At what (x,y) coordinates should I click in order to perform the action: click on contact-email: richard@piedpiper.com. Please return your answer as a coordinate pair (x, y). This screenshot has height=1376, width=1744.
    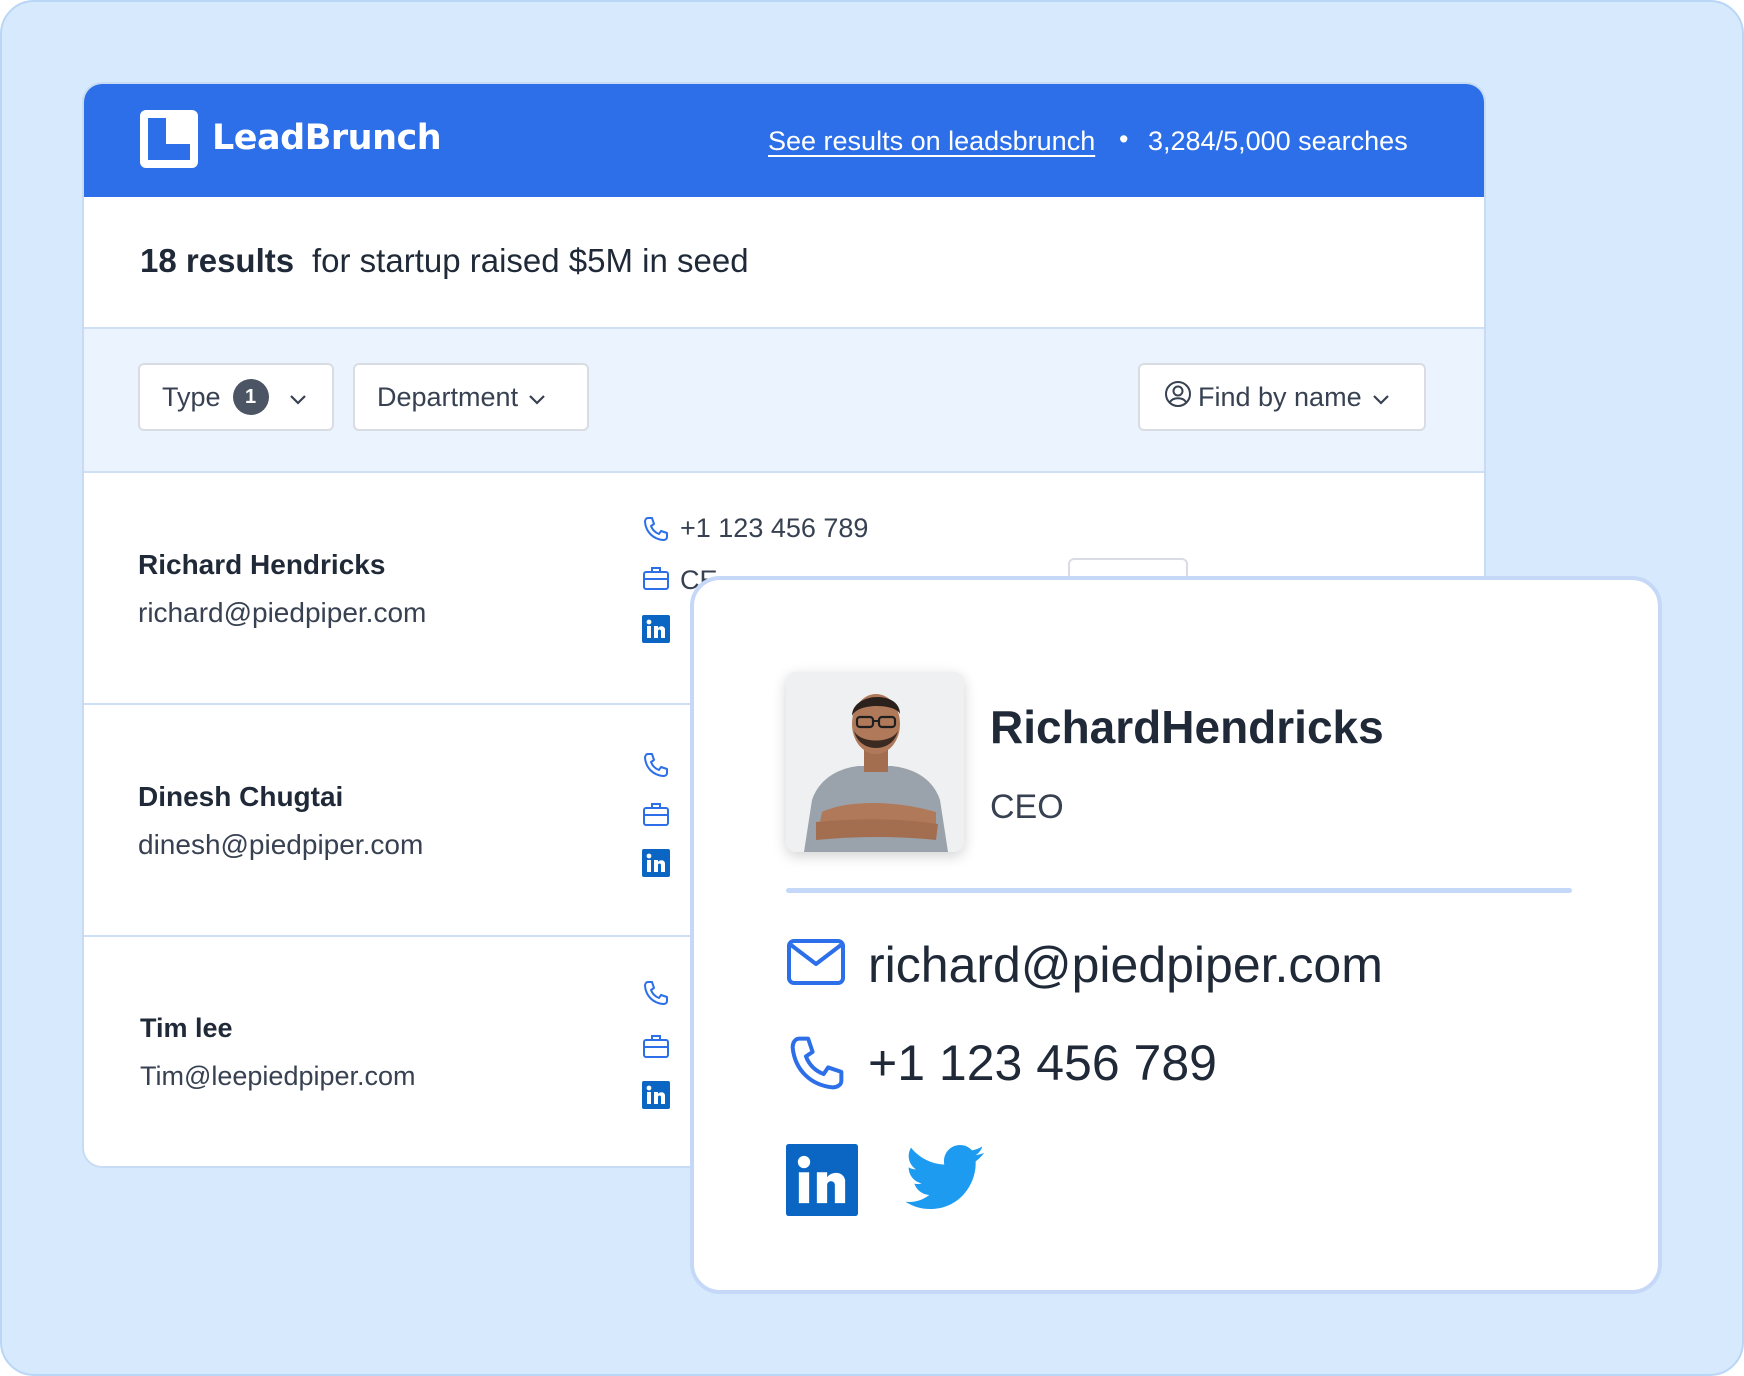
    Looking at the image, I should click on (282, 612).